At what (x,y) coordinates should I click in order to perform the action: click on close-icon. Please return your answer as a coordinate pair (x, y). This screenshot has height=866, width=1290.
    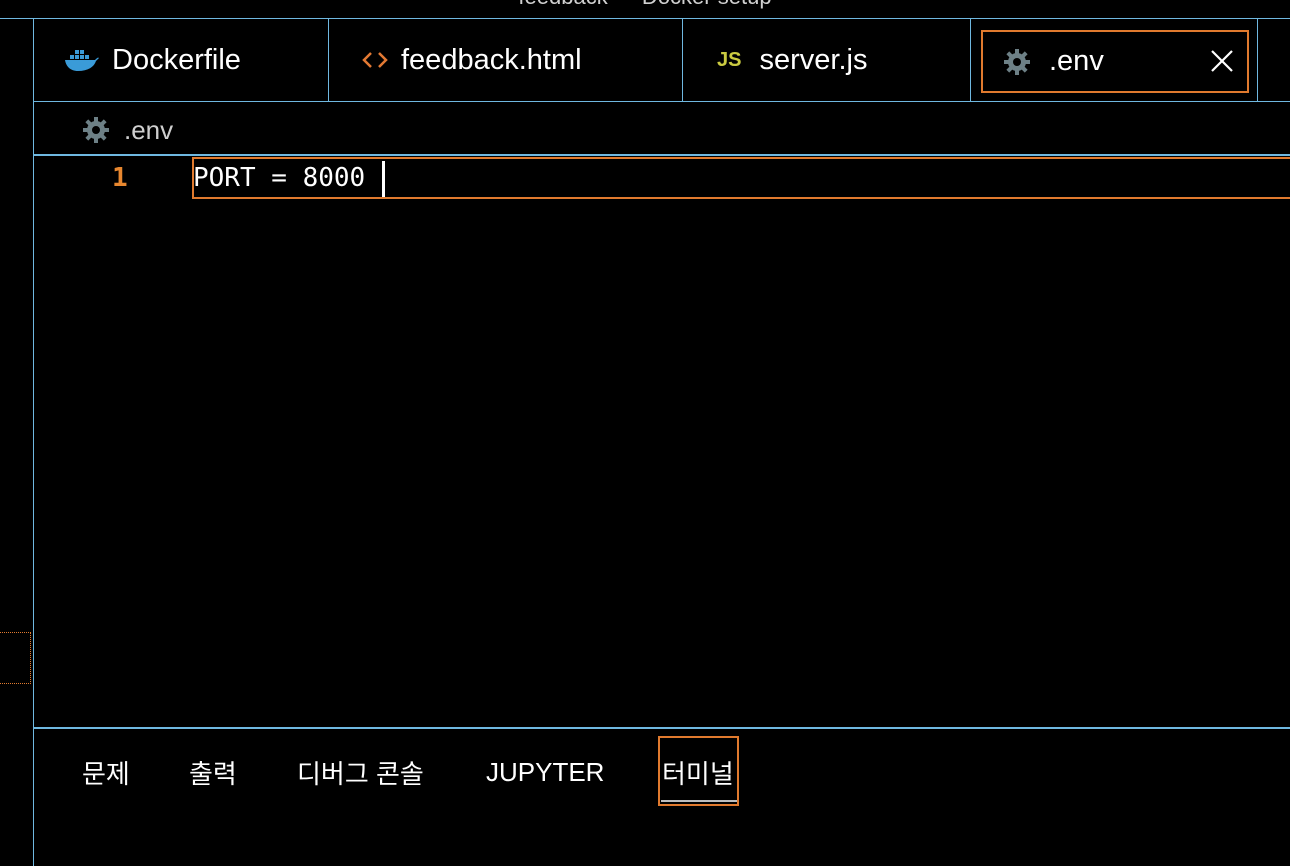
    Looking at the image, I should click on (1222, 61).